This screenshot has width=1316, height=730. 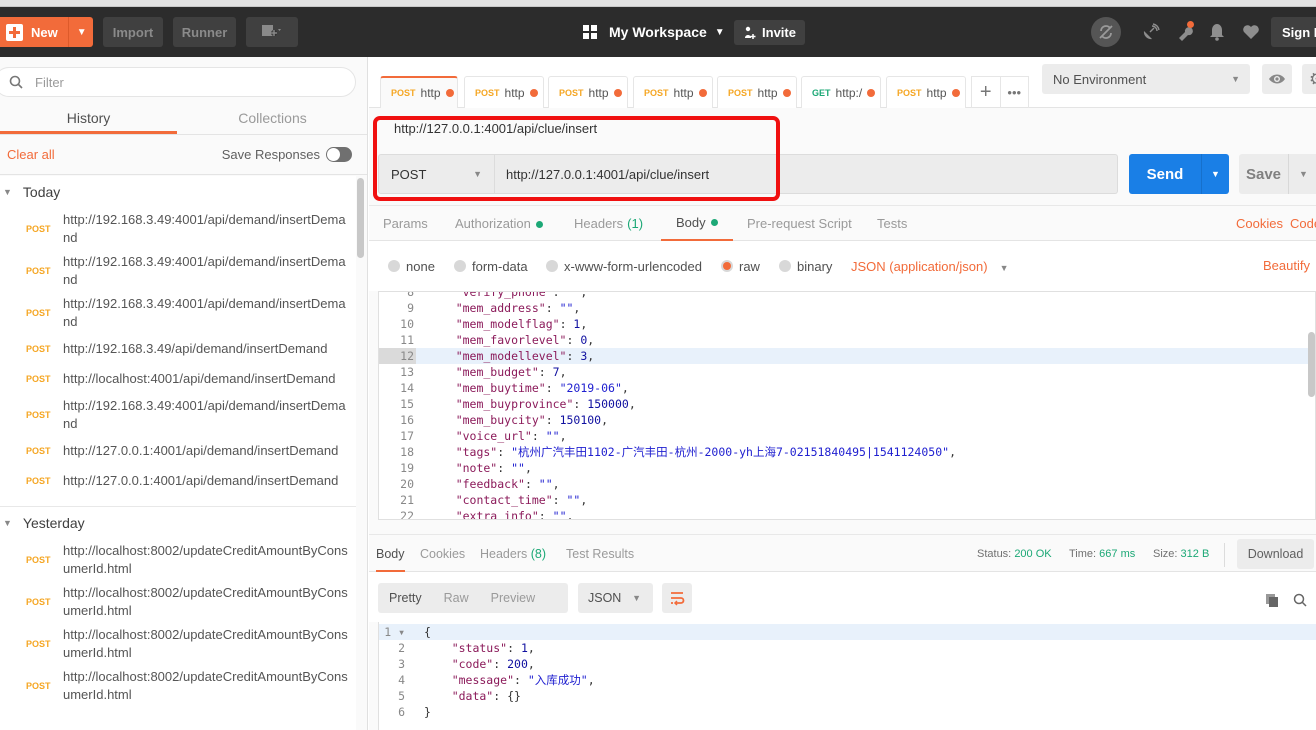 What do you see at coordinates (892, 224) in the screenshot?
I see `tab-tests: Tests` at bounding box center [892, 224].